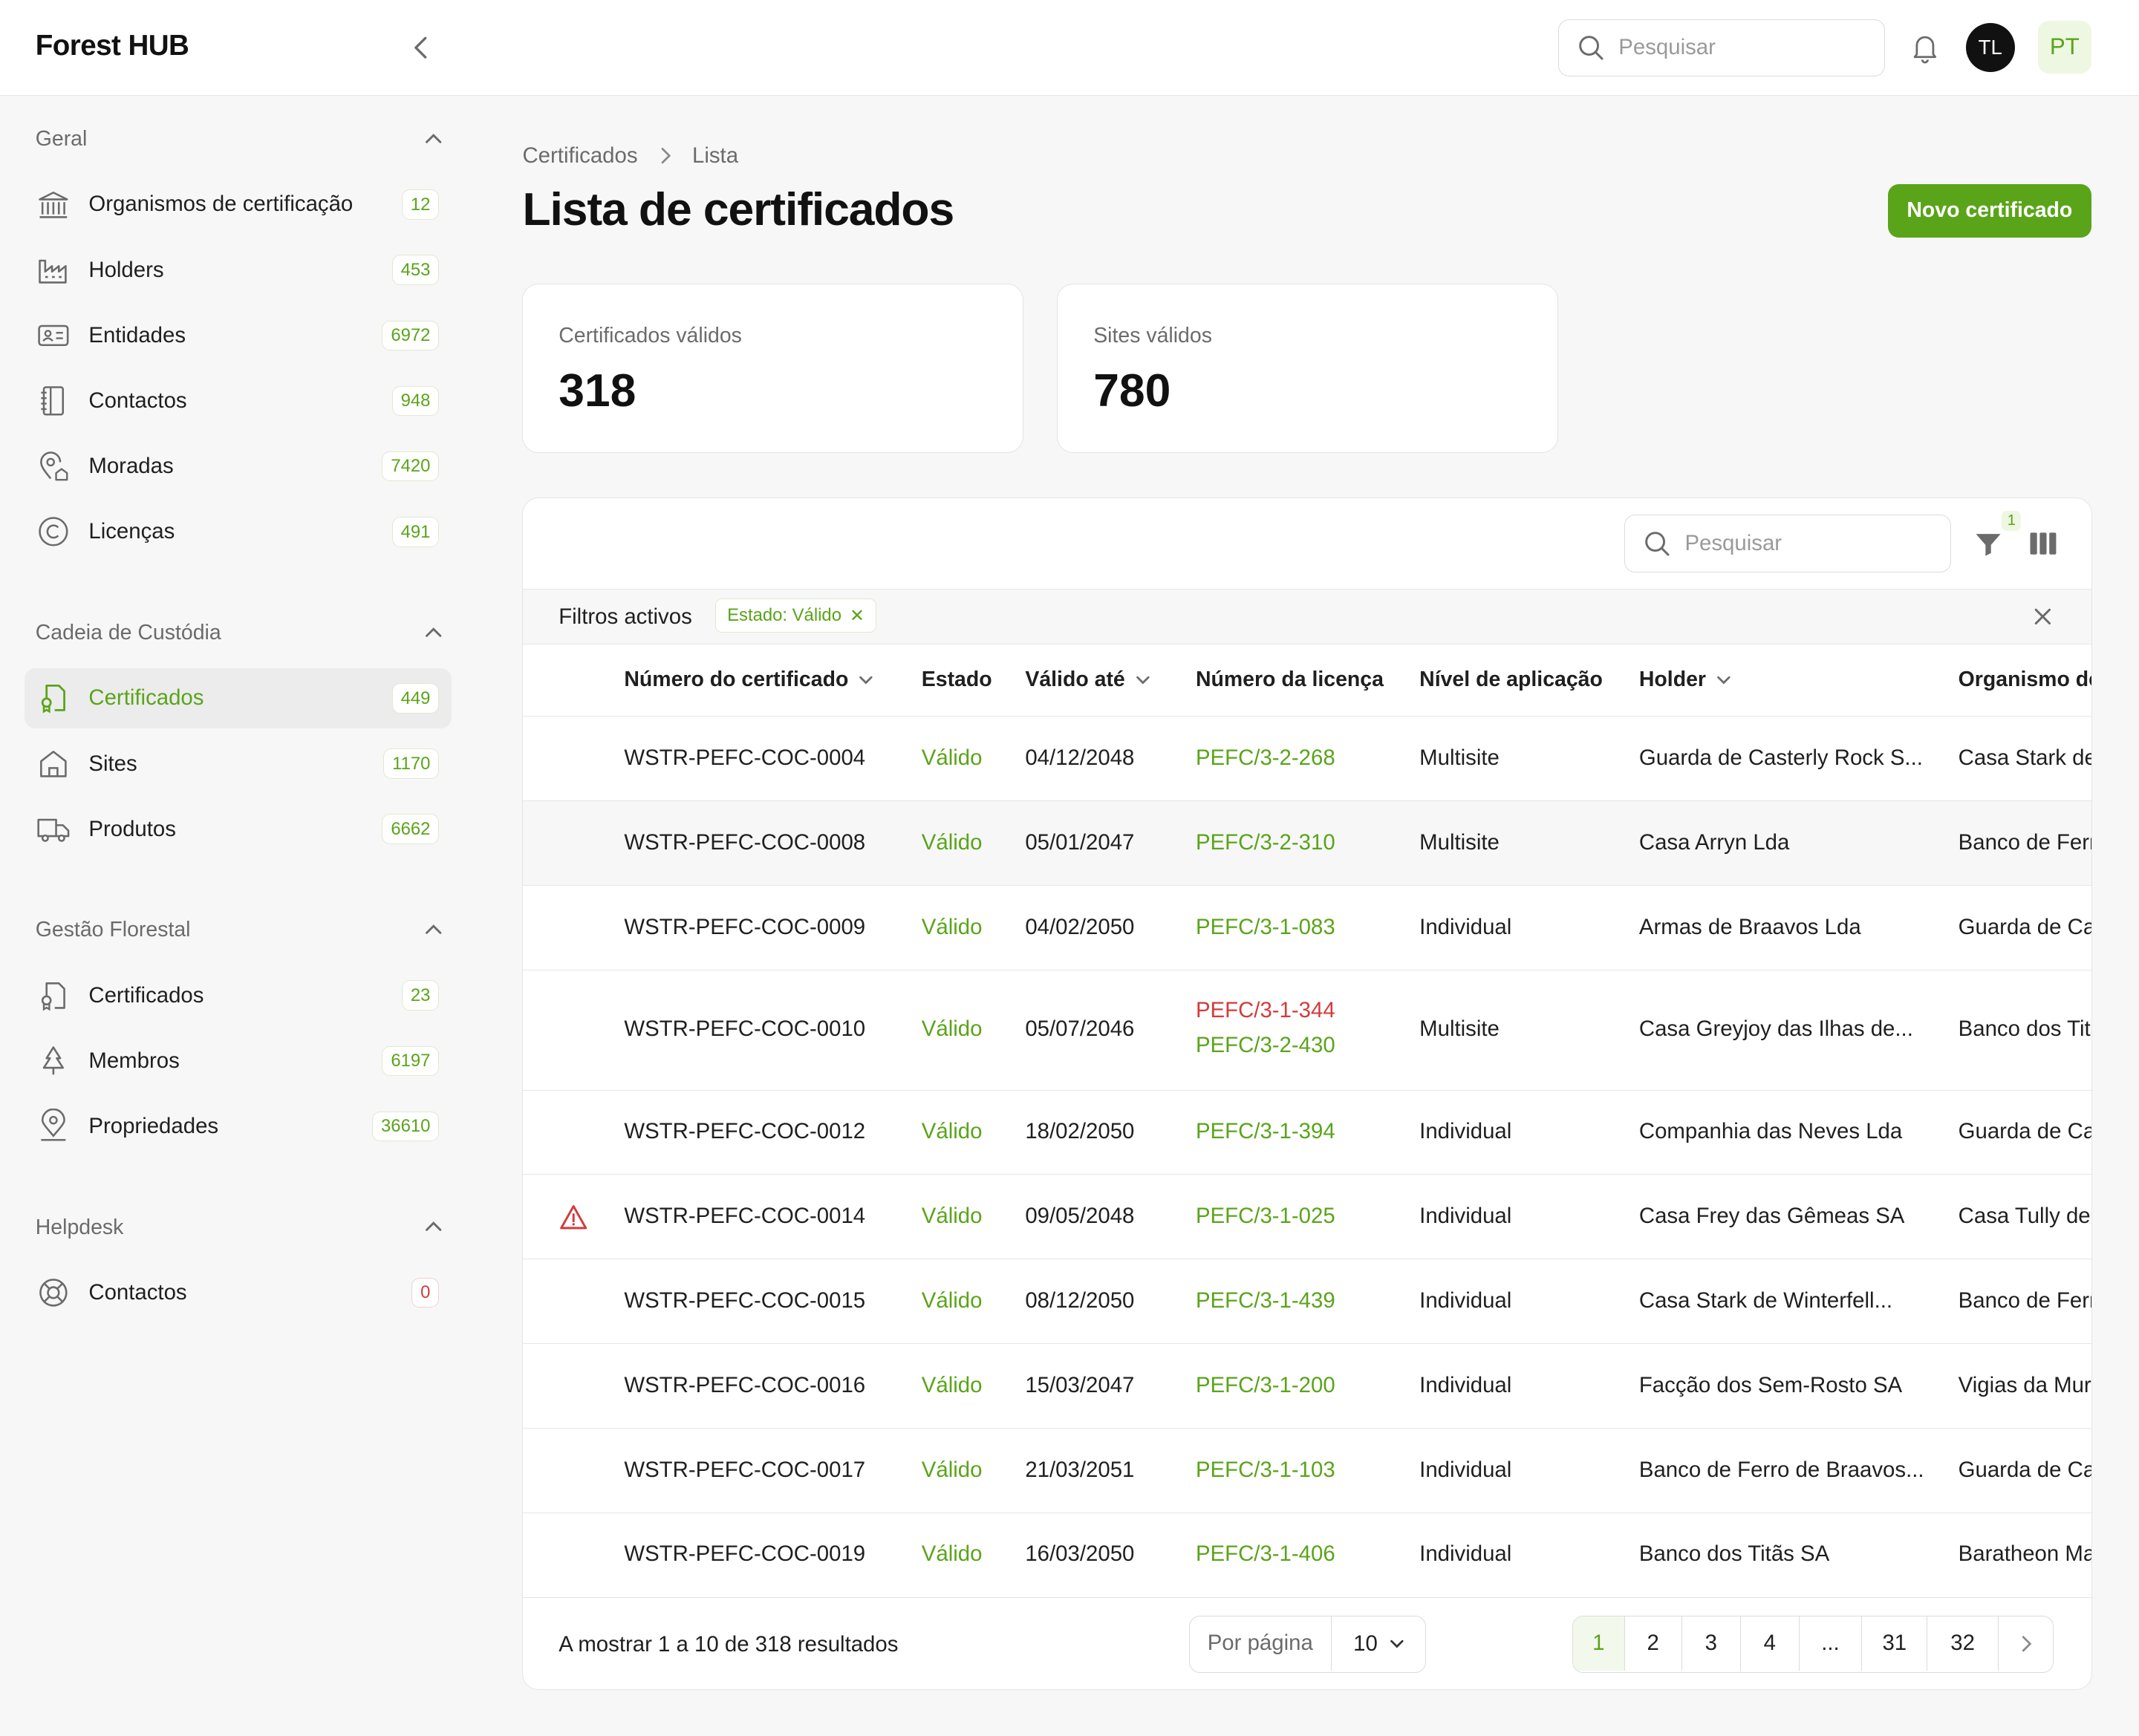  What do you see at coordinates (1653, 1643) in the screenshot?
I see `page-button: 2` at bounding box center [1653, 1643].